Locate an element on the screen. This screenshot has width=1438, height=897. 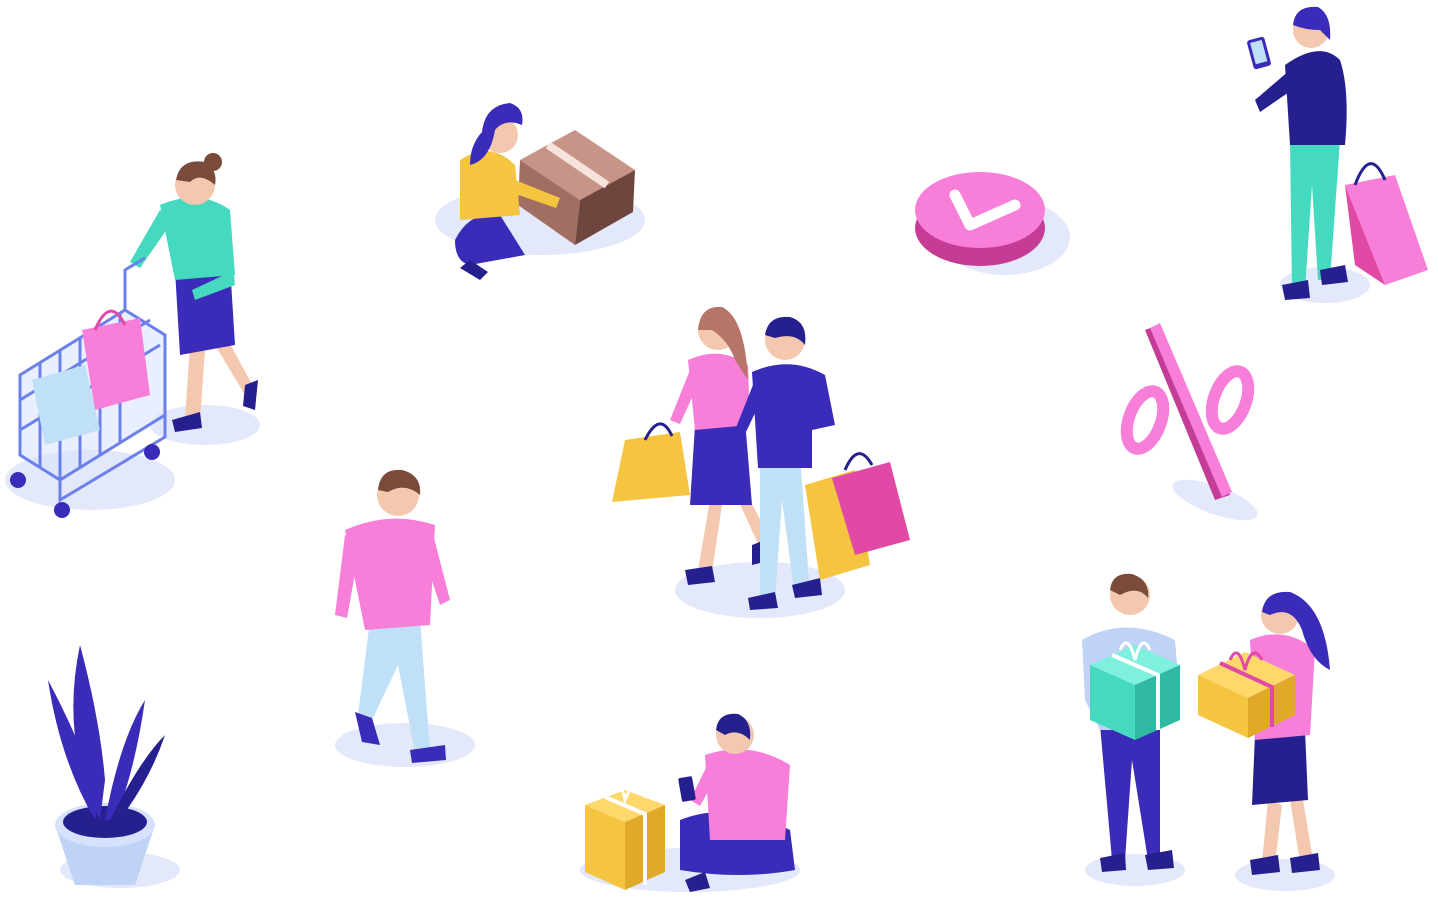
man-walking is located at coordinates (405, 618).